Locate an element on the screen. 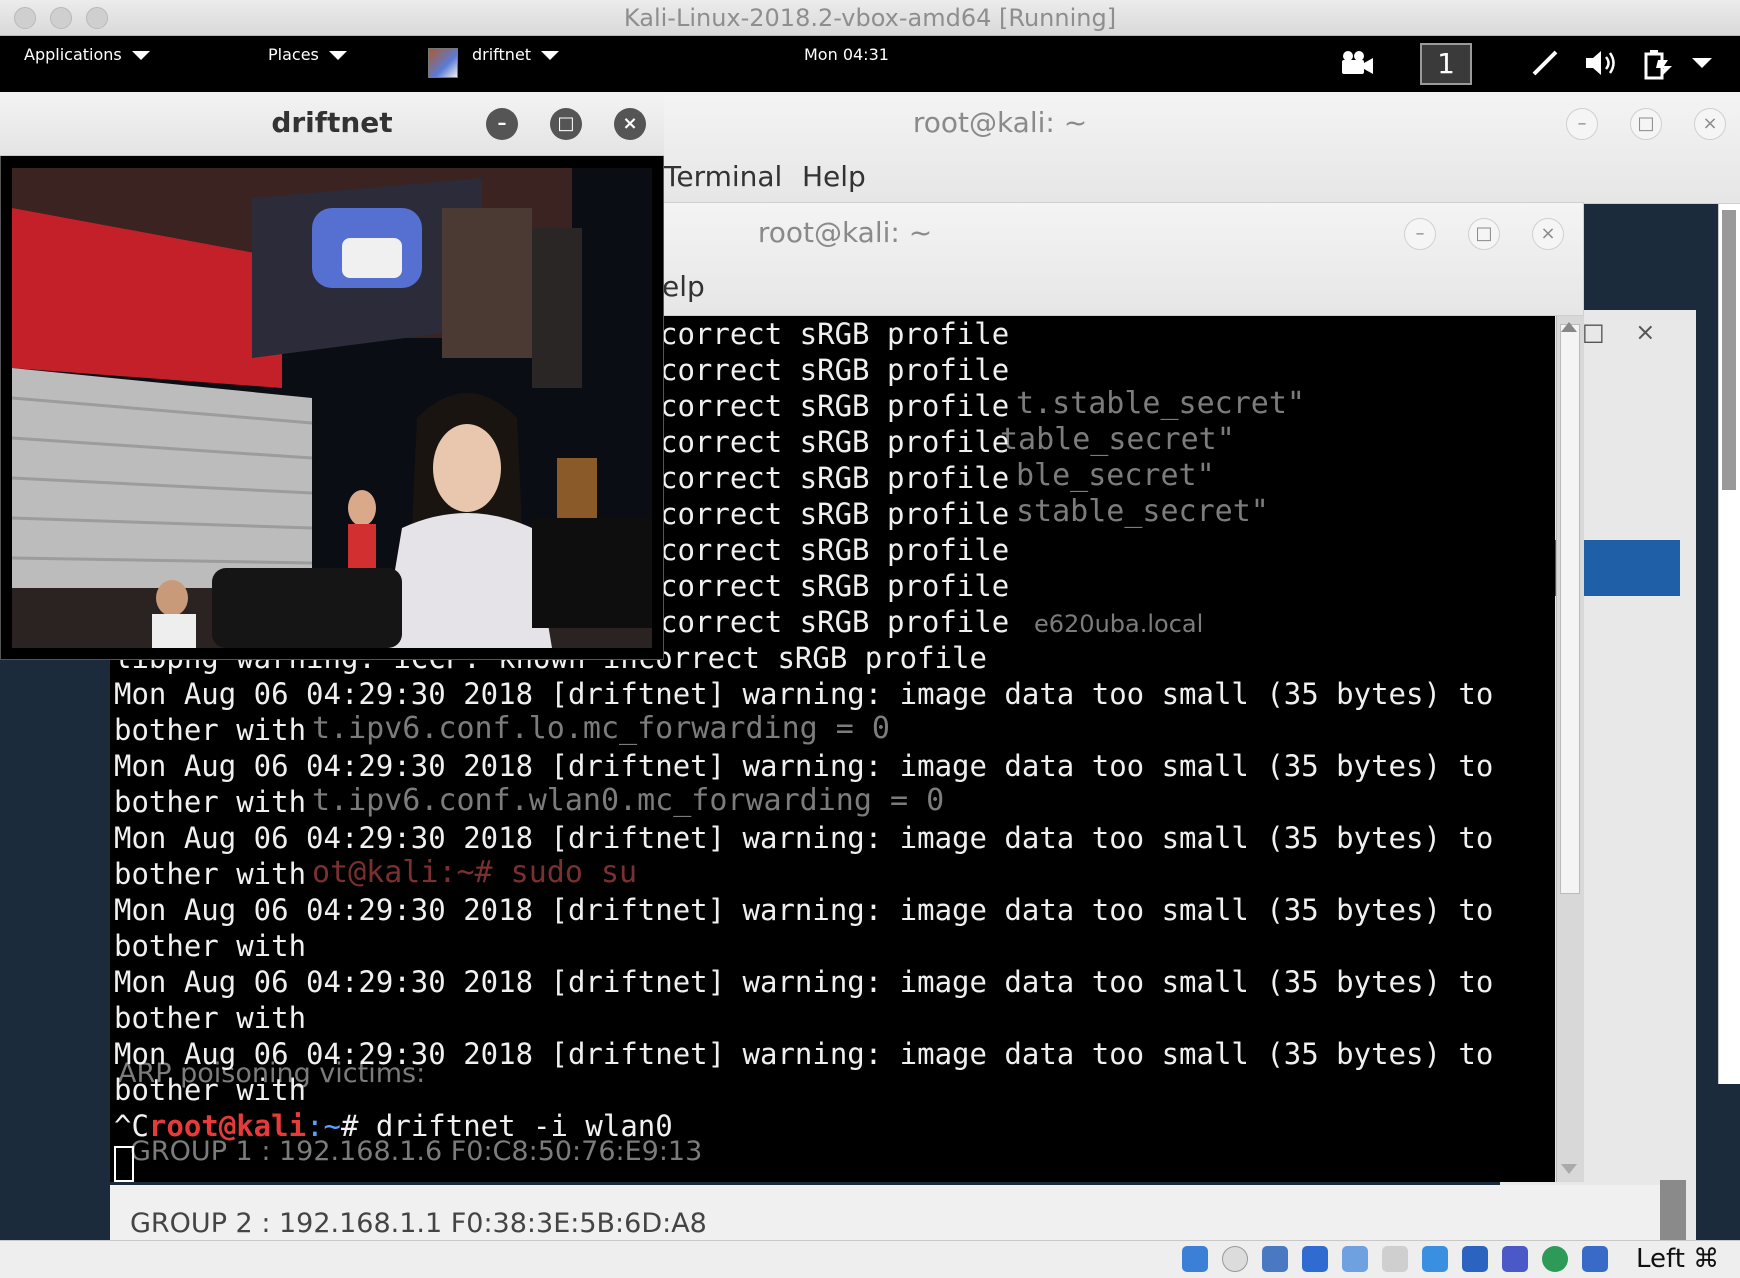 This screenshot has height=1278, width=1740. front-minimize-button: – is located at coordinates (1420, 234).